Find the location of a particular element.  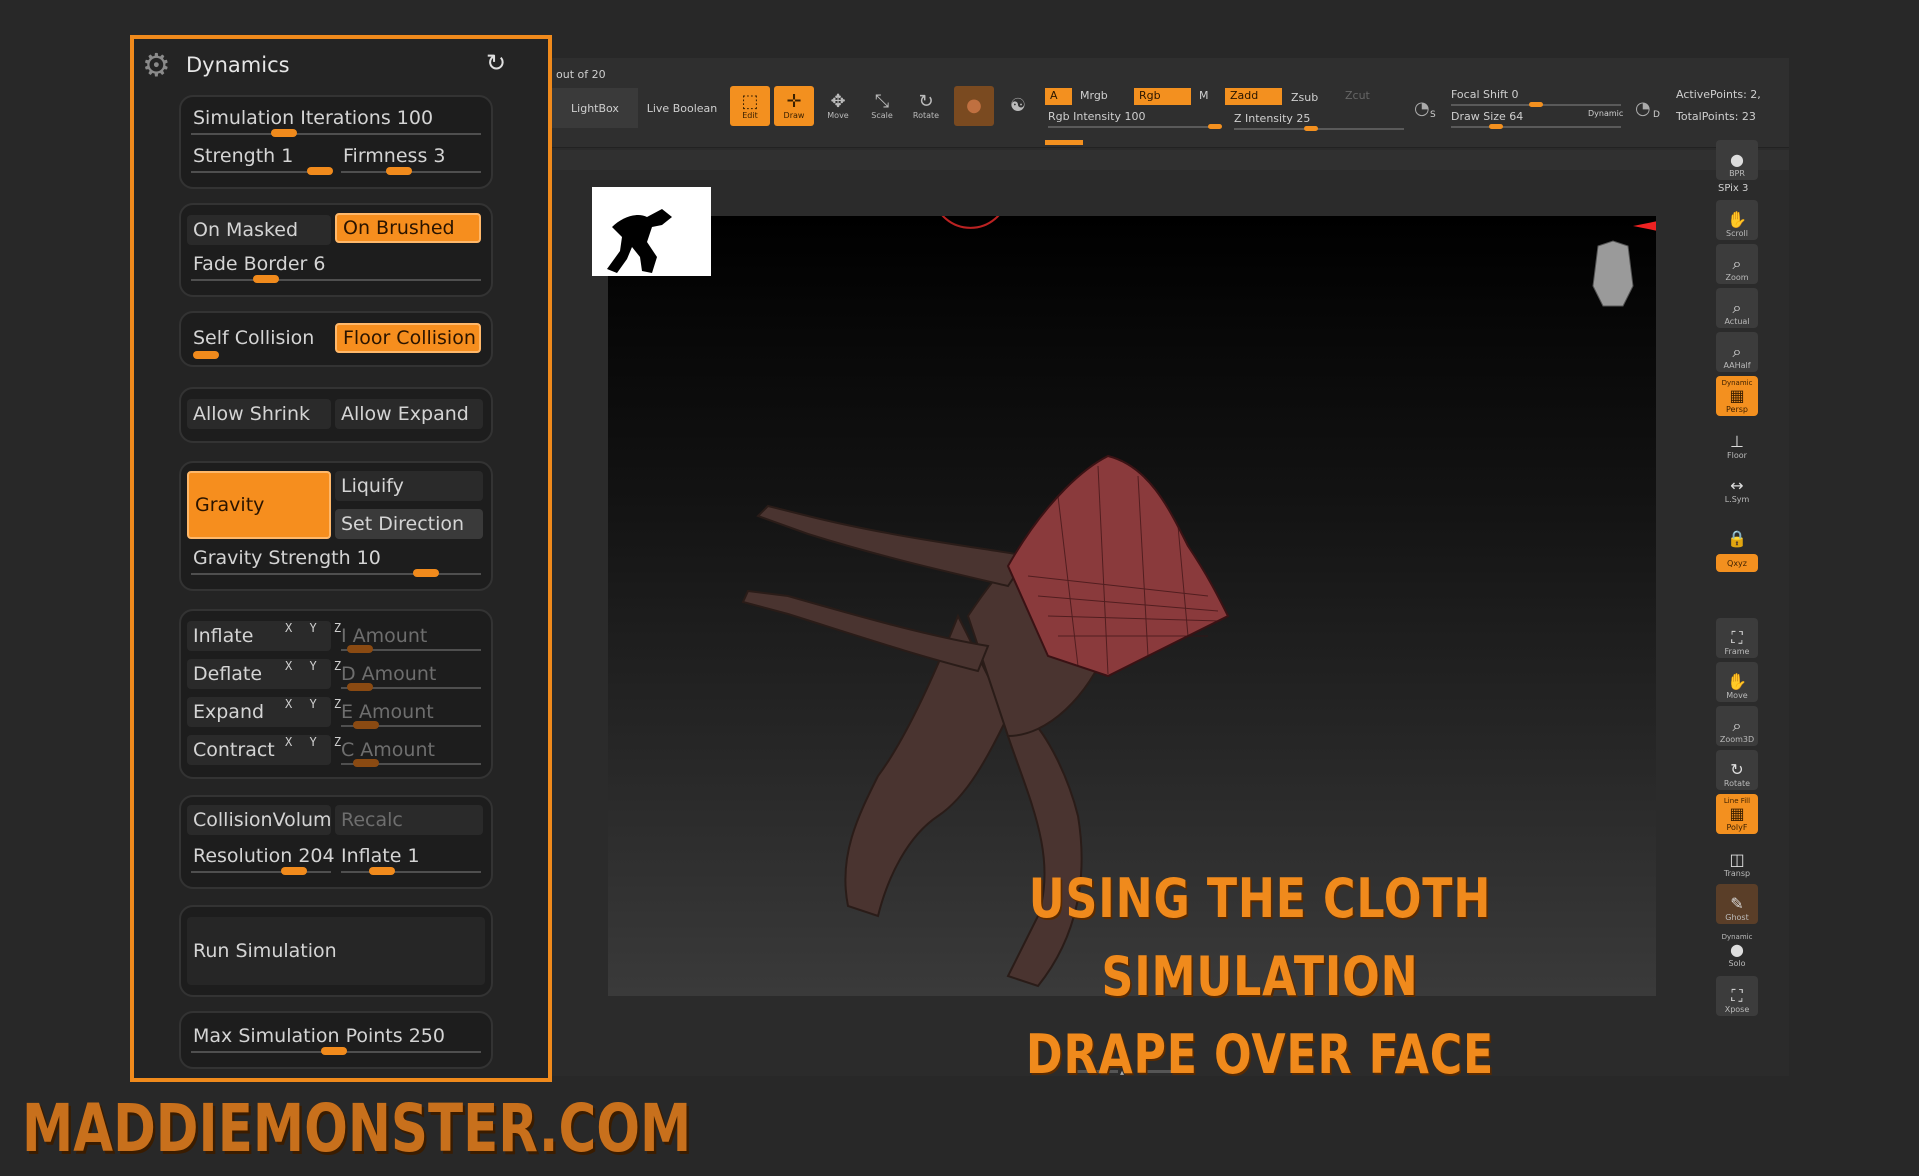

simulation-iterations-slider: Simulation Iterations 100 is located at coordinates (337, 118).